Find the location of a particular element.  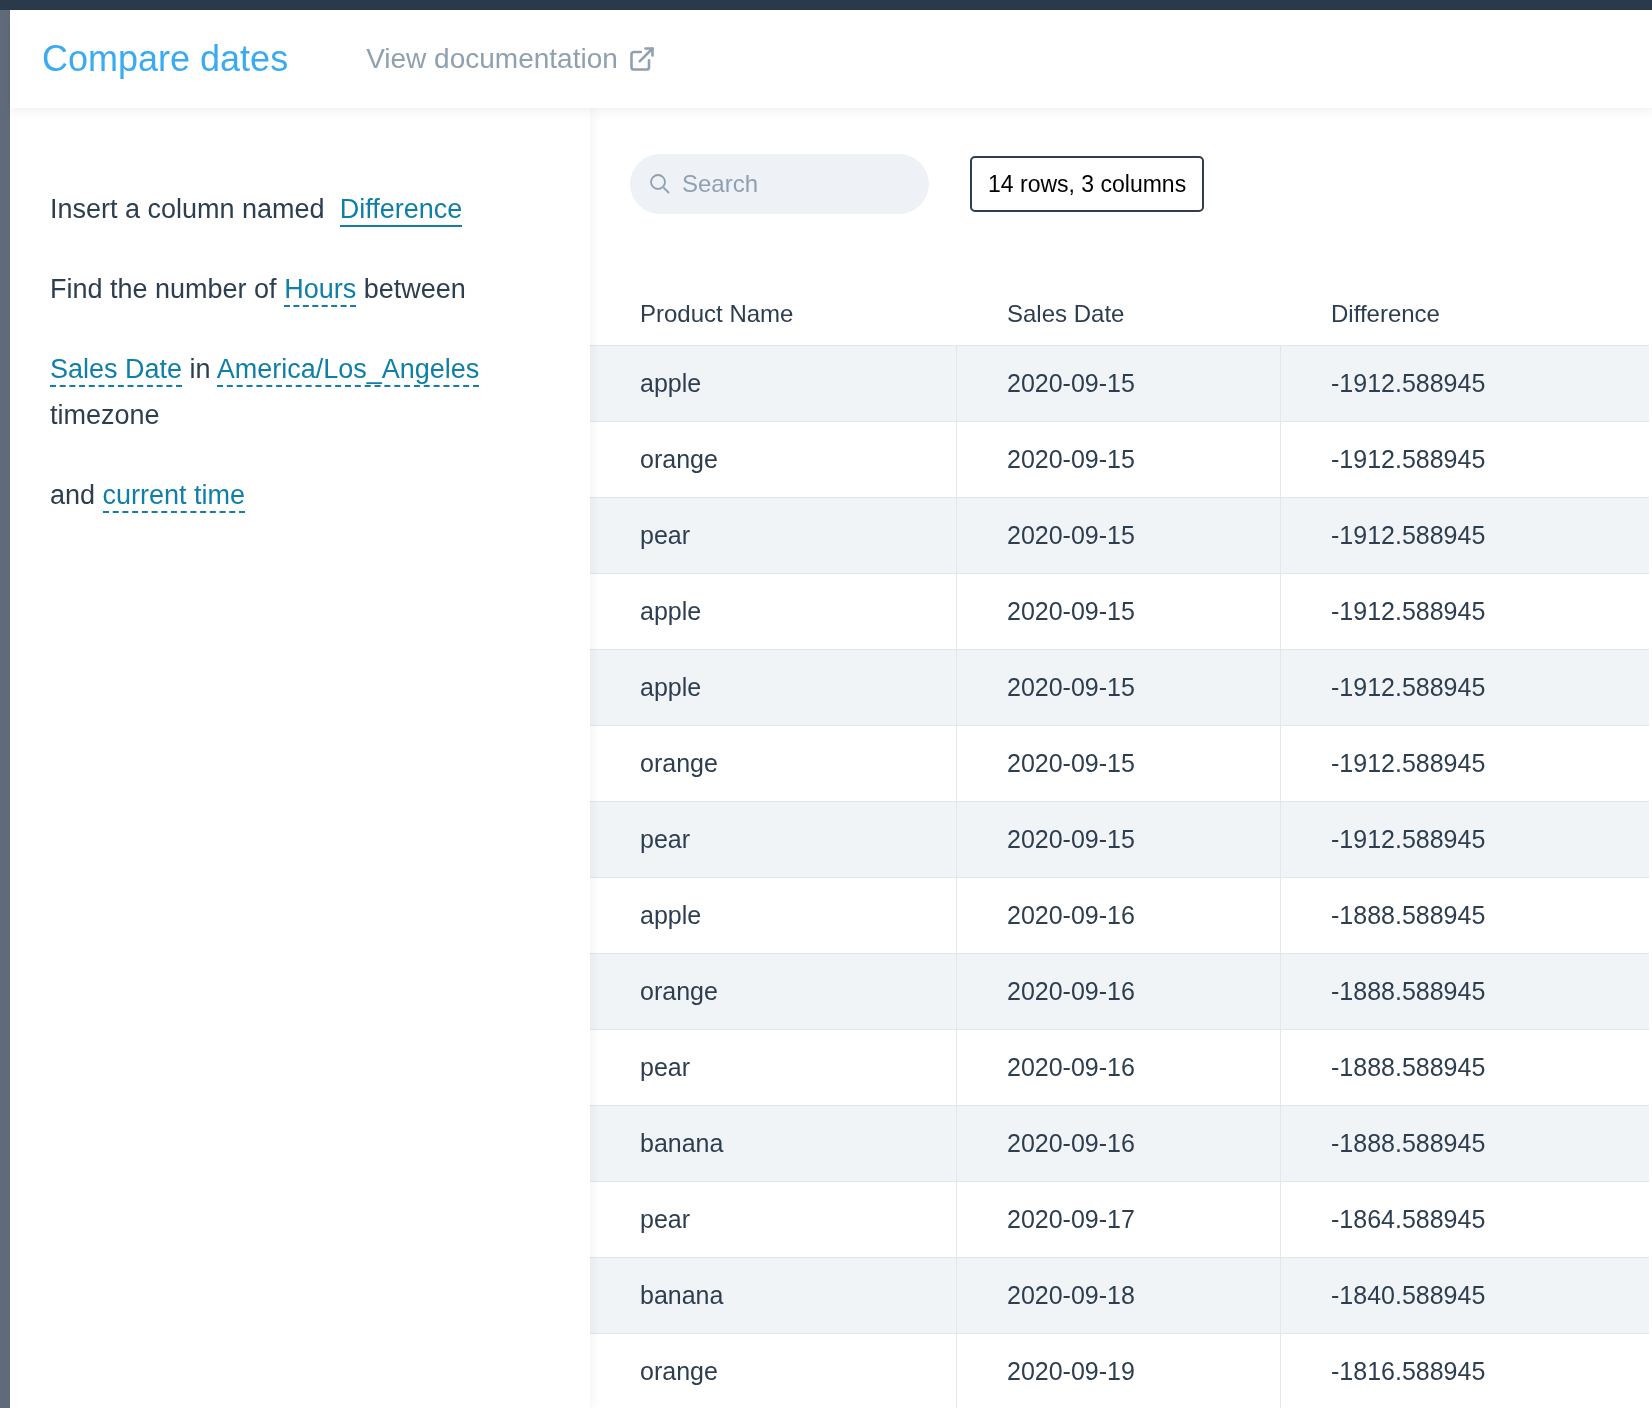

option-link: Hours is located at coordinates (320, 290).